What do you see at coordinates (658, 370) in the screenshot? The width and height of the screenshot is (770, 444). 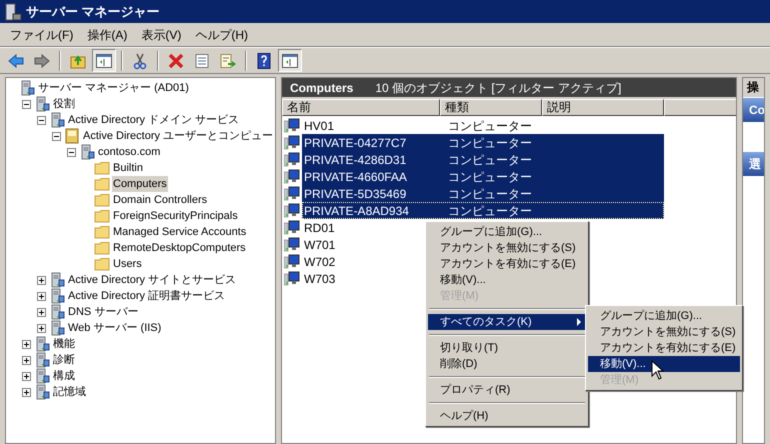 I see `mouse-cursor-icon` at bounding box center [658, 370].